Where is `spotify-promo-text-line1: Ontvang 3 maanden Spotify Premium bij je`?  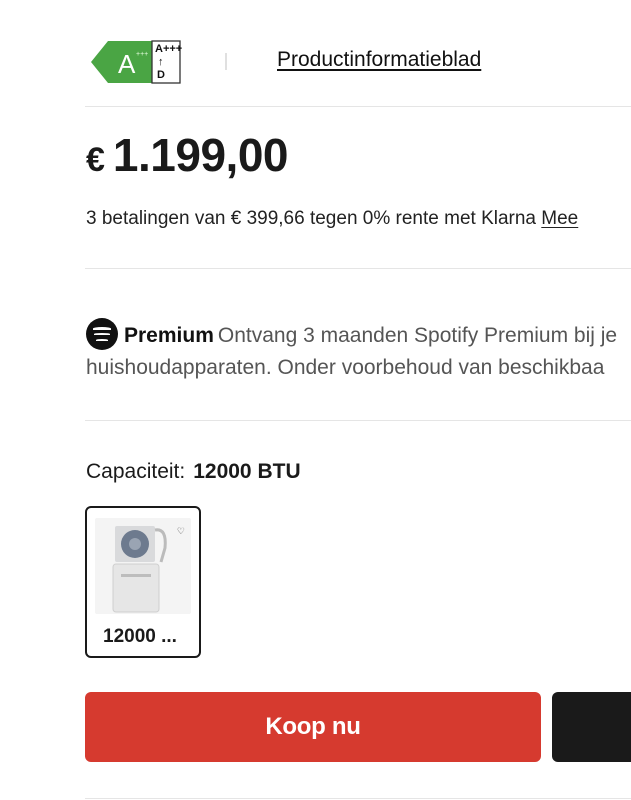
spotify-promo-text-line1: Ontvang 3 maanden Spotify Premium bij je is located at coordinates (417, 335).